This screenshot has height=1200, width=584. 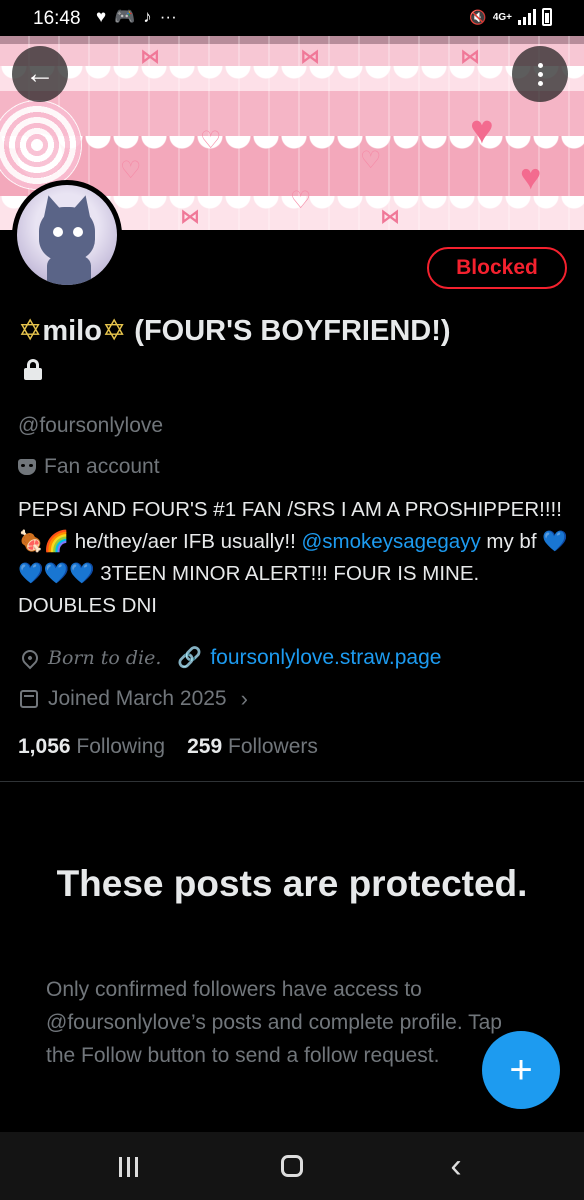 What do you see at coordinates (72, 331) in the screenshot?
I see `name-main: milo` at bounding box center [72, 331].